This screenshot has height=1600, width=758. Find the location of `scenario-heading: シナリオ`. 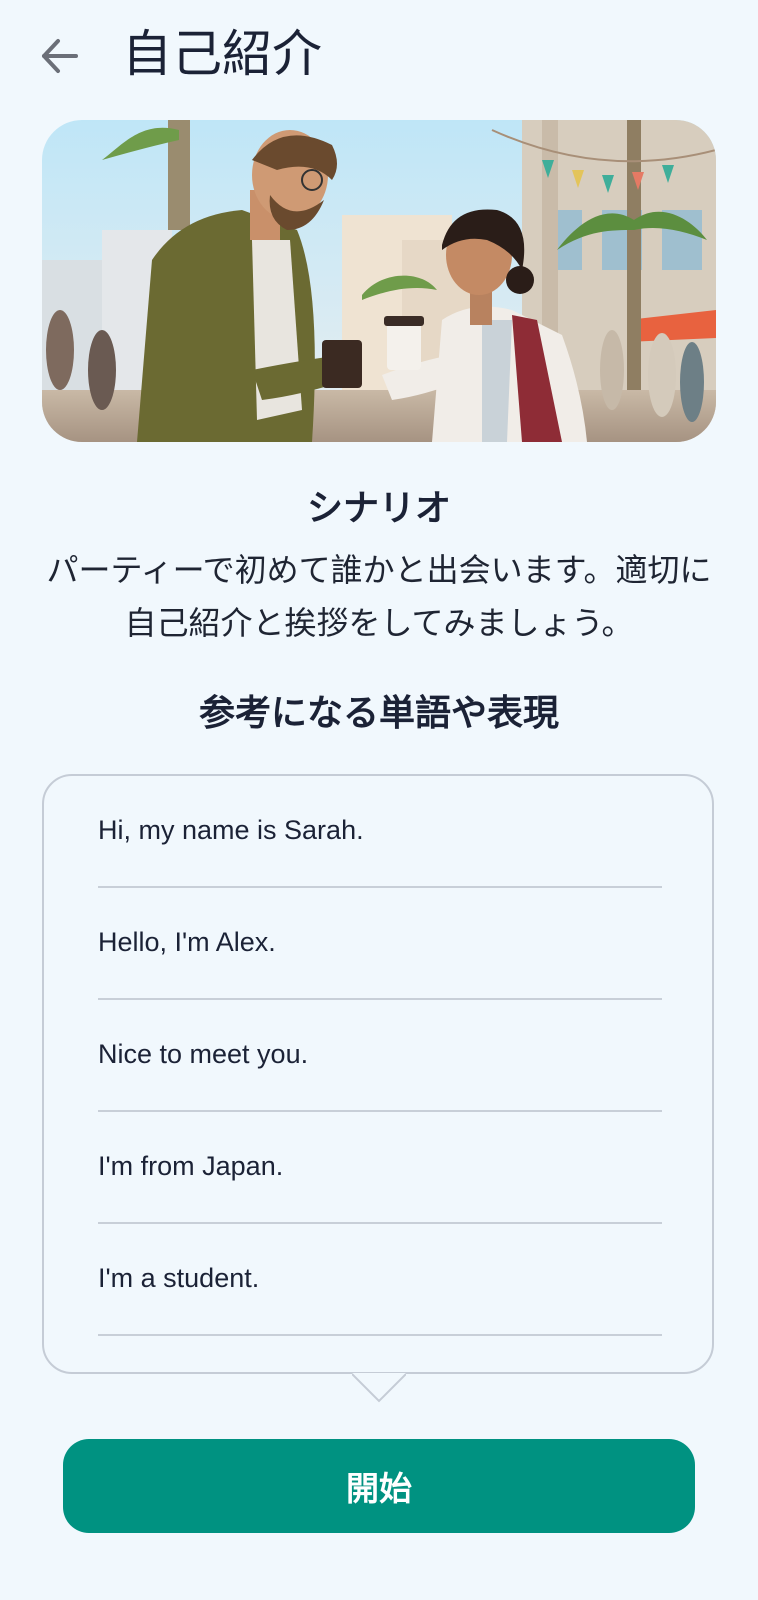

scenario-heading: シナリオ is located at coordinates (378, 508).